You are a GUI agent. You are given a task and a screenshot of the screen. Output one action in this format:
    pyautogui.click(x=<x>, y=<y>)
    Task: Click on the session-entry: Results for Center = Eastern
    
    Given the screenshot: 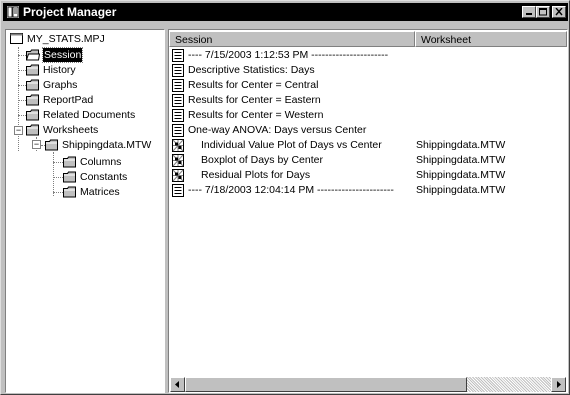 What is the action you would take?
    pyautogui.click(x=254, y=100)
    